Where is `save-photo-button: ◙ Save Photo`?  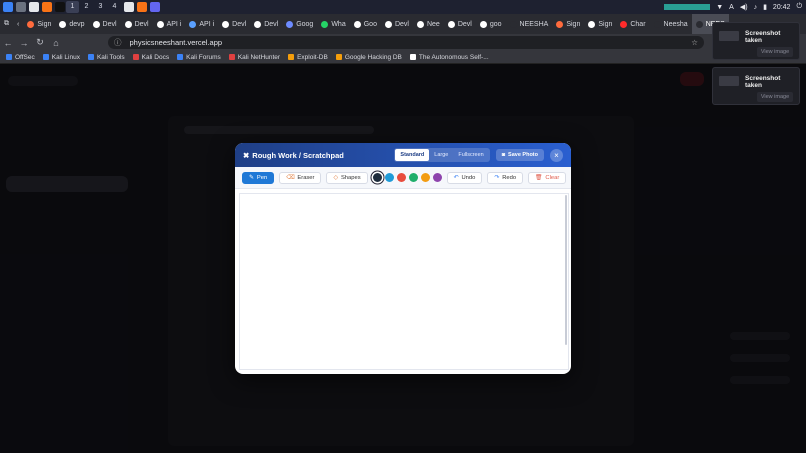
save-photo-button: ◙ Save Photo is located at coordinates (519, 155).